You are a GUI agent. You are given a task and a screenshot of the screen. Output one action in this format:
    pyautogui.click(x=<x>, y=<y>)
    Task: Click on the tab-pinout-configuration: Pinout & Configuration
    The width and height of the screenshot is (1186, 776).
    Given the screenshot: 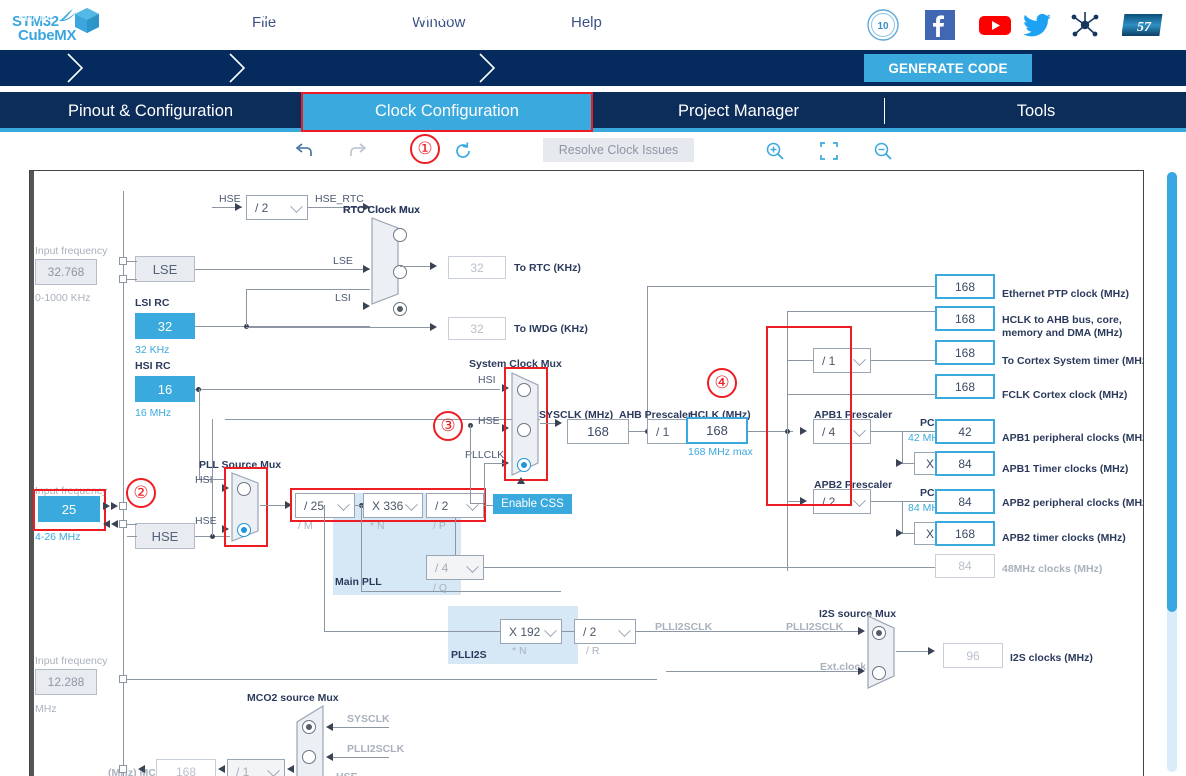 What is the action you would take?
    pyautogui.click(x=150, y=111)
    